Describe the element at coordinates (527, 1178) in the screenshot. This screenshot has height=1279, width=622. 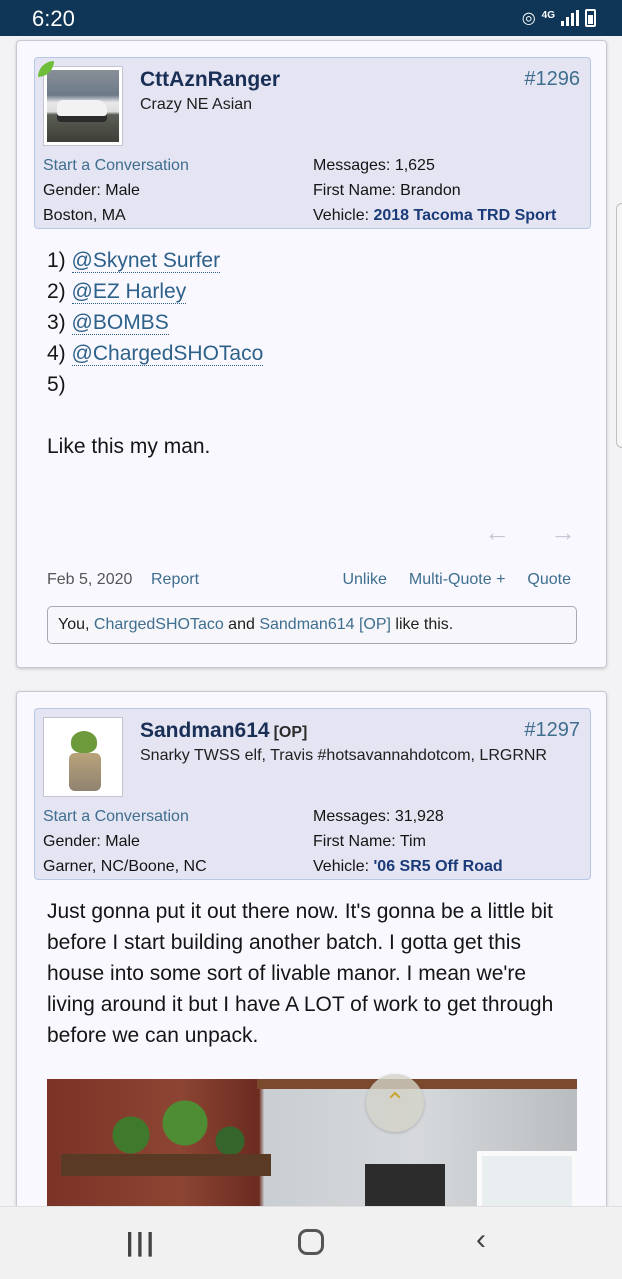
I see `window` at that location.